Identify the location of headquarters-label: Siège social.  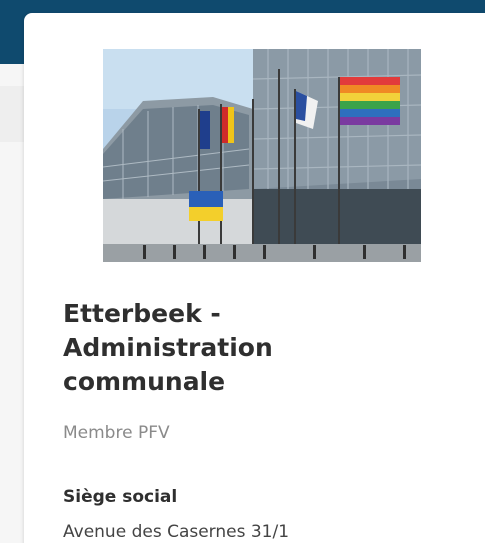
(120, 497).